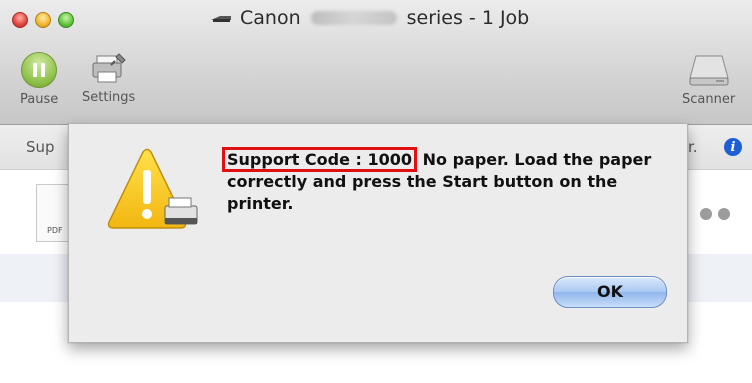  I want to click on close-window-button, so click(20, 20).